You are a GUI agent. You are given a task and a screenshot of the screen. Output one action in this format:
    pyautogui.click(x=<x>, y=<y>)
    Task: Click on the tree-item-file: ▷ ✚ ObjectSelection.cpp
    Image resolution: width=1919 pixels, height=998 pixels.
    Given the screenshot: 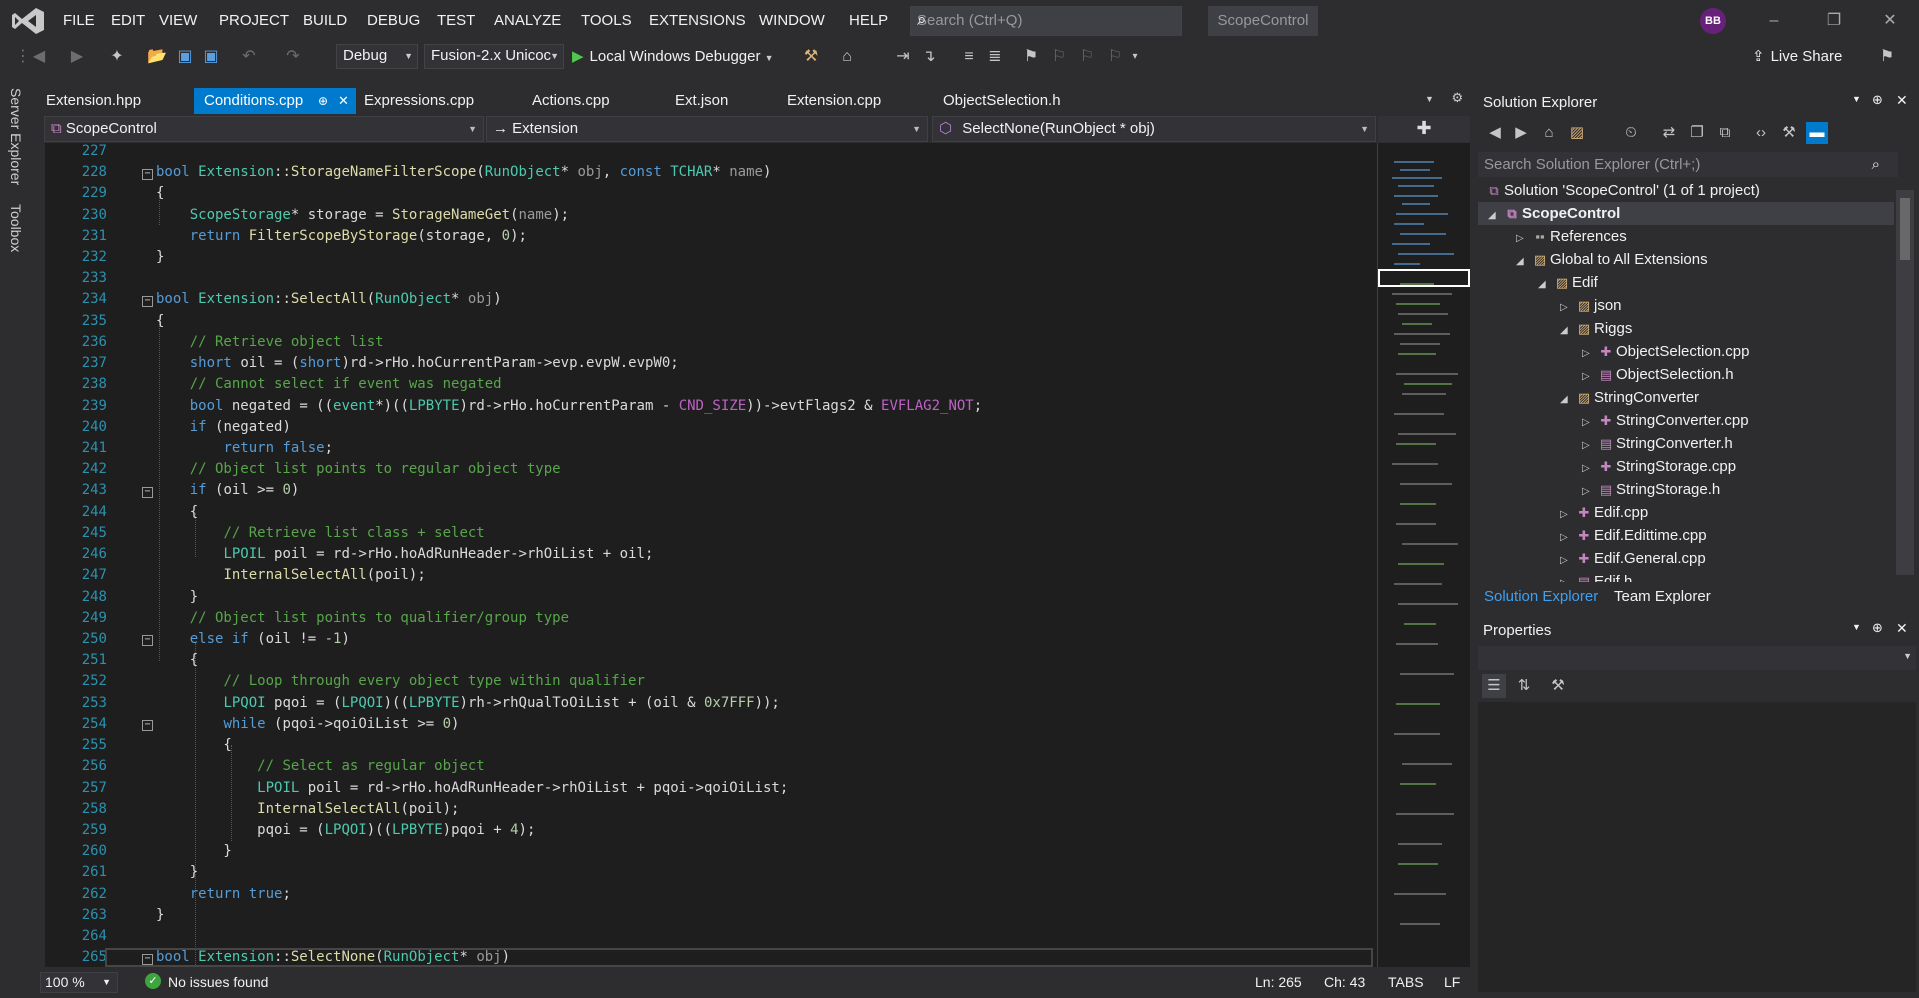 What is the action you would take?
    pyautogui.click(x=1665, y=351)
    